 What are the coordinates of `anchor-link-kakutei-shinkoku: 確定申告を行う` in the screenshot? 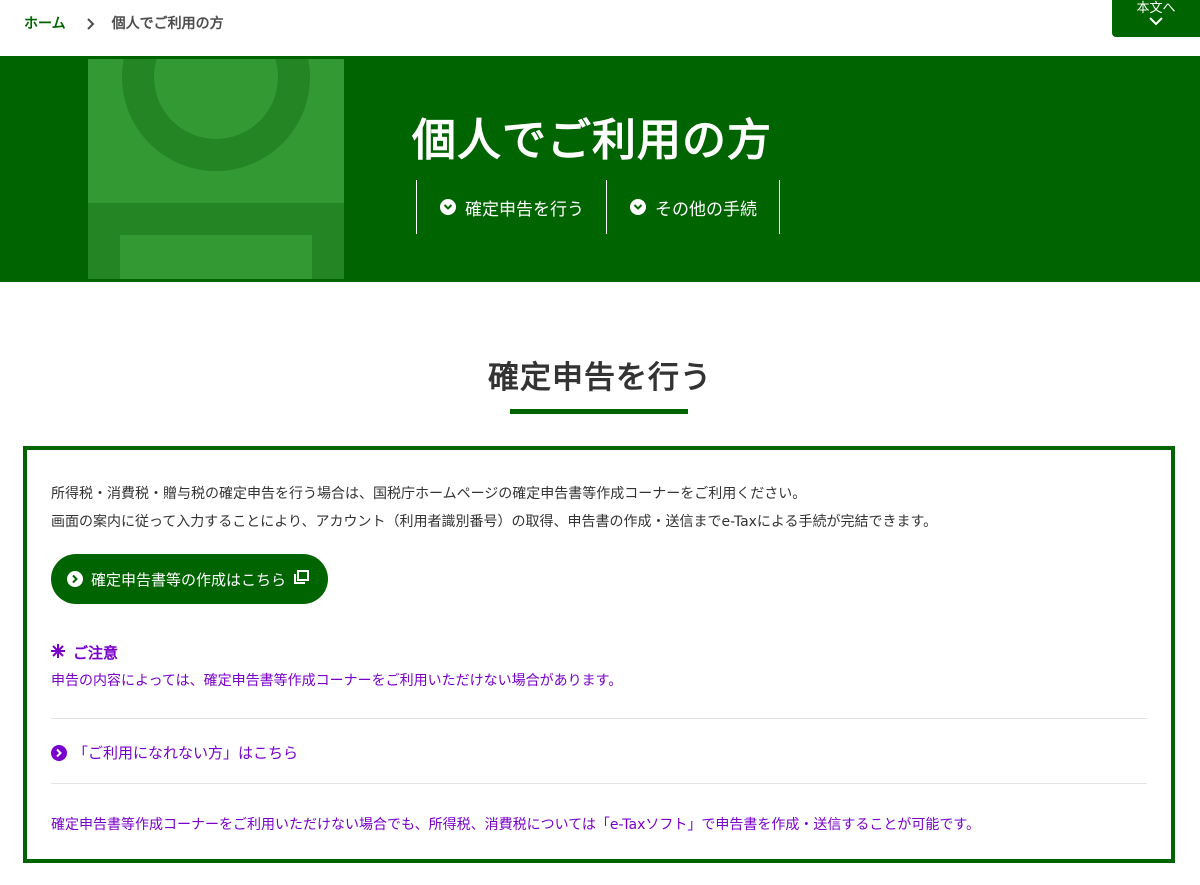 It's located at (512, 207).